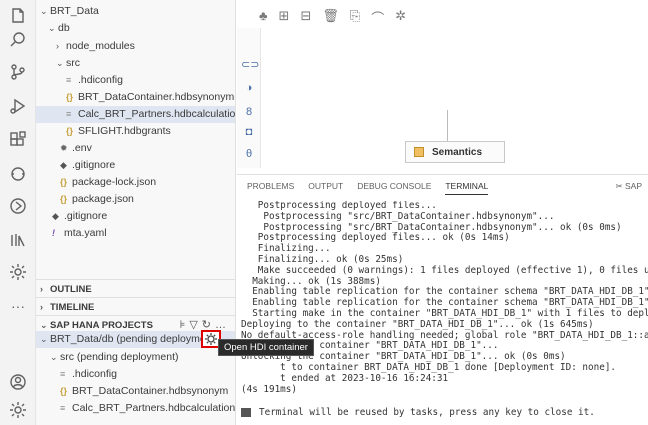 The width and height of the screenshot is (648, 425). What do you see at coordinates (270, 188) in the screenshot?
I see `tab-problems: PROBLEMS` at bounding box center [270, 188].